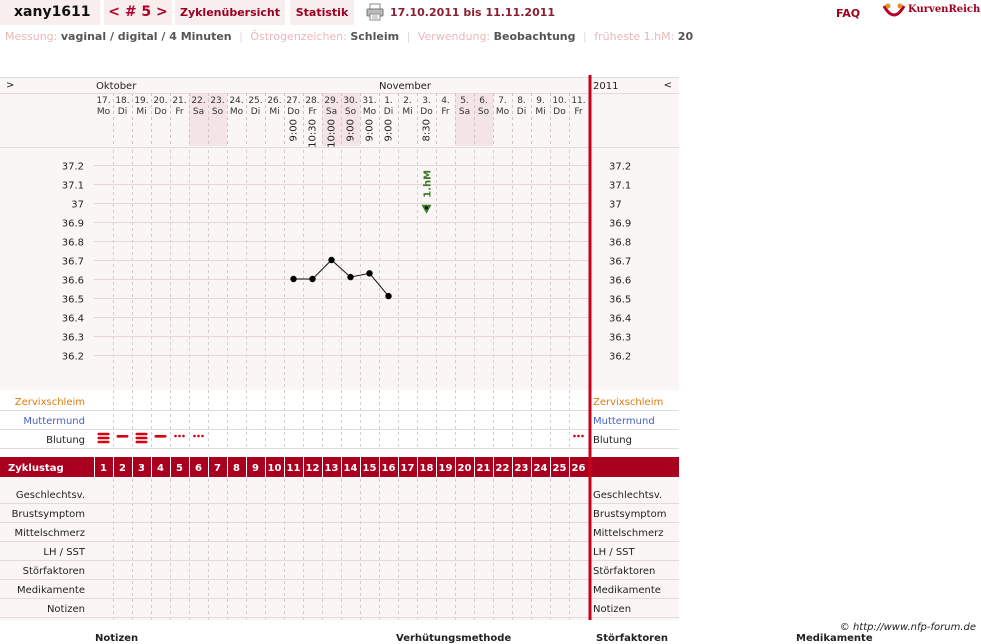 Image resolution: width=981 pixels, height=644 pixels. Describe the element at coordinates (834, 638) in the screenshot. I see `footer-header-medikamente: Medikamente` at that location.